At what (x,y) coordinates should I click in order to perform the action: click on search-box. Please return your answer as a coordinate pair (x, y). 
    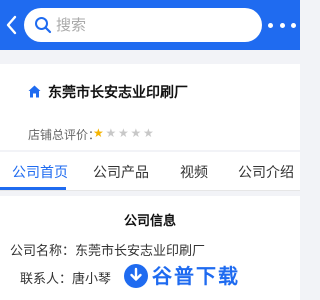
    Looking at the image, I should click on (143, 25).